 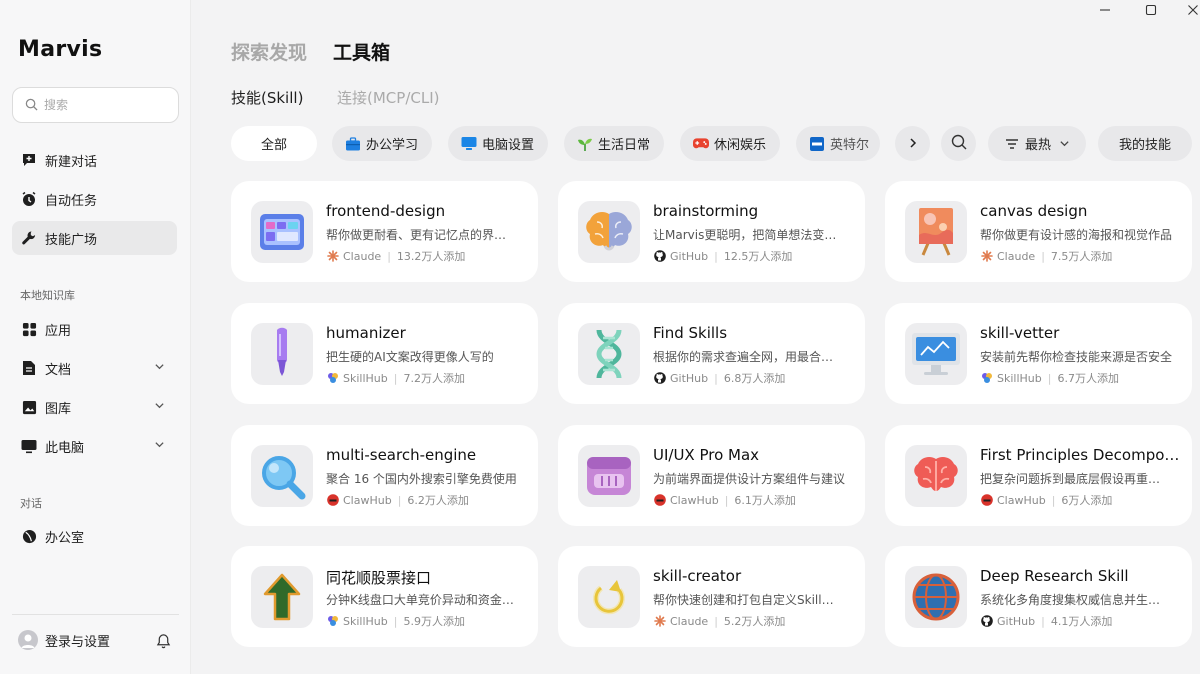 What do you see at coordinates (1087, 500) in the screenshot?
I see `skill-add-count: 6万人添加` at bounding box center [1087, 500].